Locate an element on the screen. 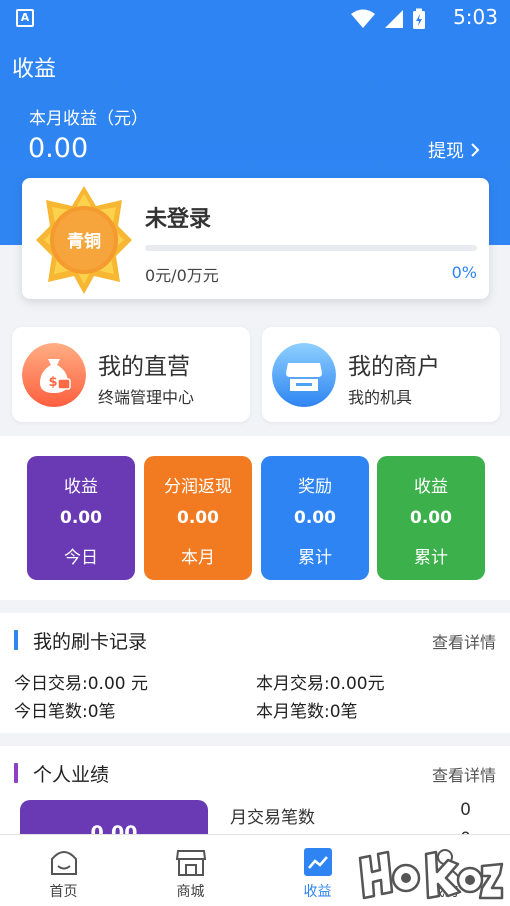  login-status: 未登录 is located at coordinates (178, 219).